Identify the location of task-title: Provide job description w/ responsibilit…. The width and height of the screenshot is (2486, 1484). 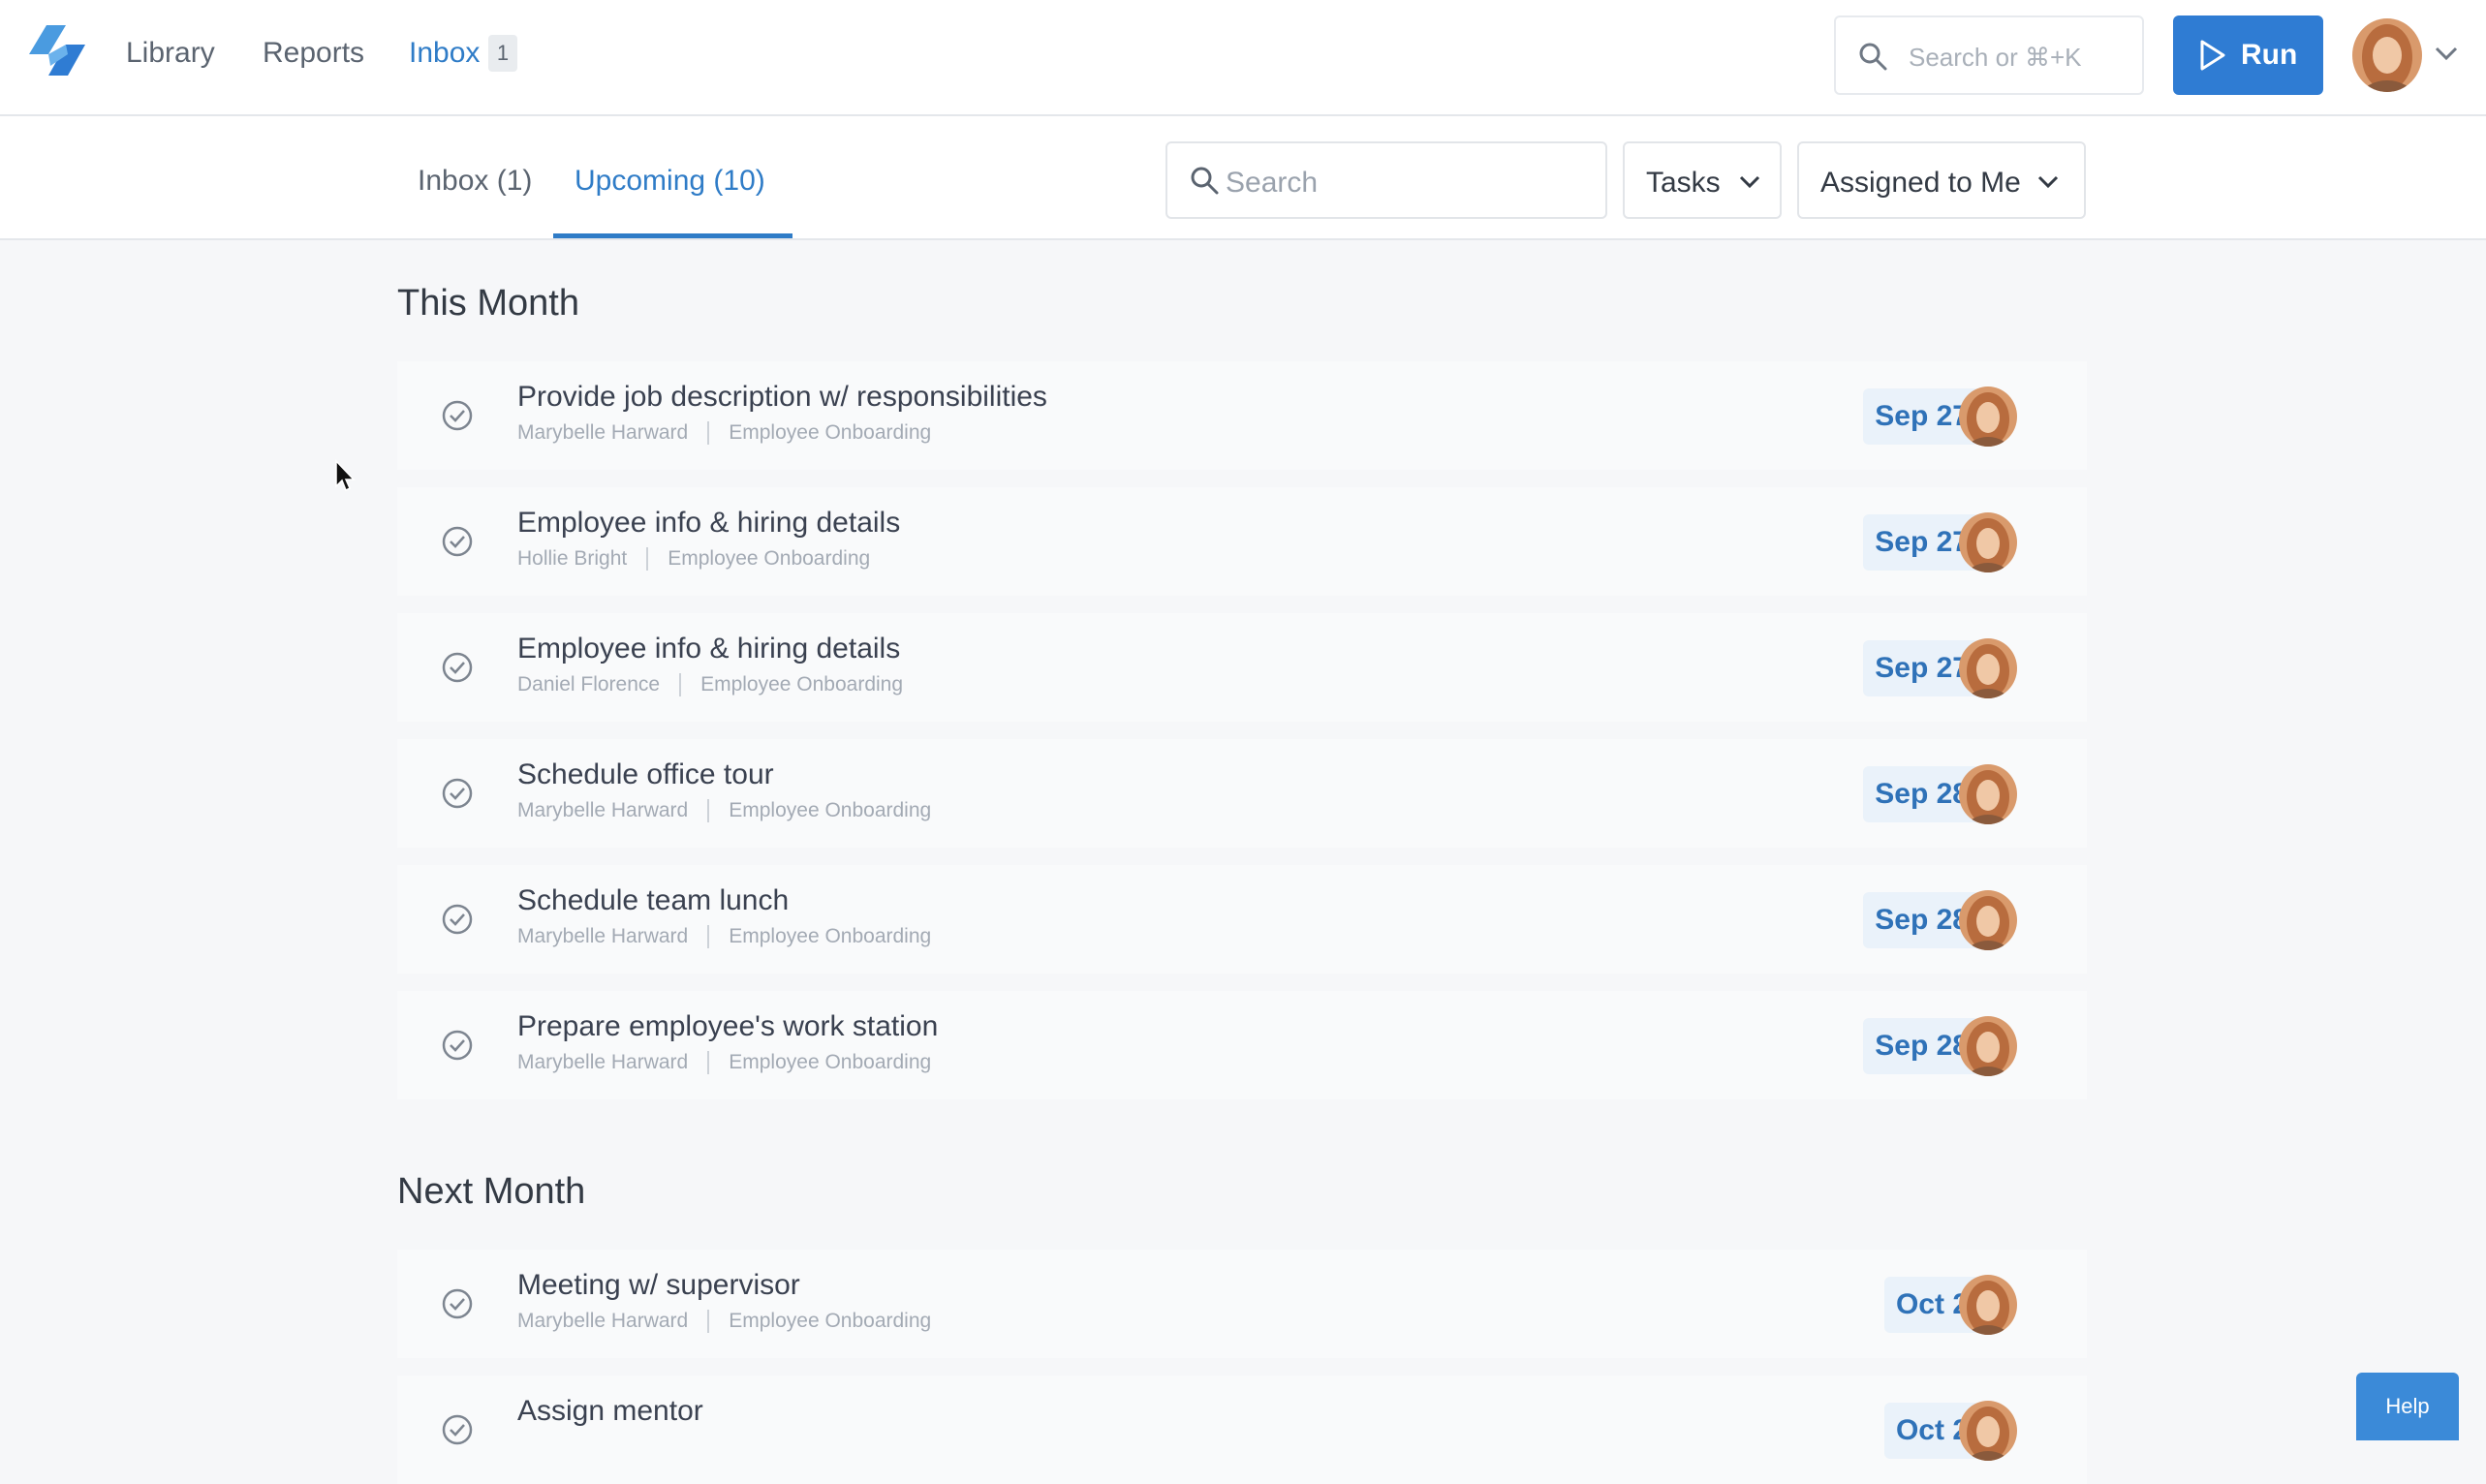
(782, 397).